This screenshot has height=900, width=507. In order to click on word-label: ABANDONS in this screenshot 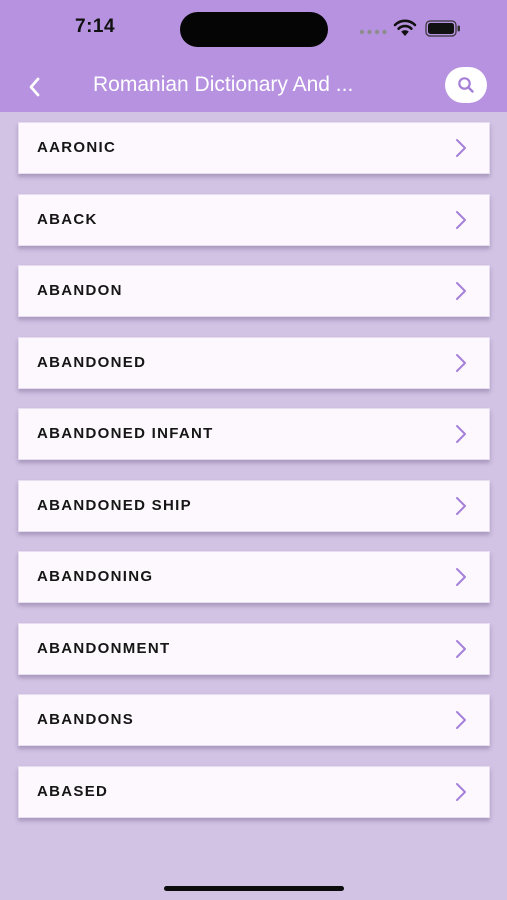, I will do `click(86, 719)`.